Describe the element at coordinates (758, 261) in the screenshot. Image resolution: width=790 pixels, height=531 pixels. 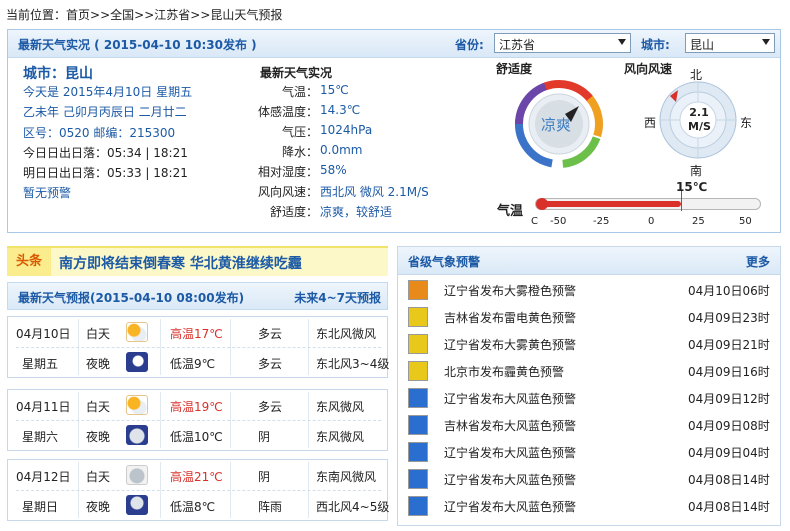
I see `alerts-more-link: 更多` at that location.